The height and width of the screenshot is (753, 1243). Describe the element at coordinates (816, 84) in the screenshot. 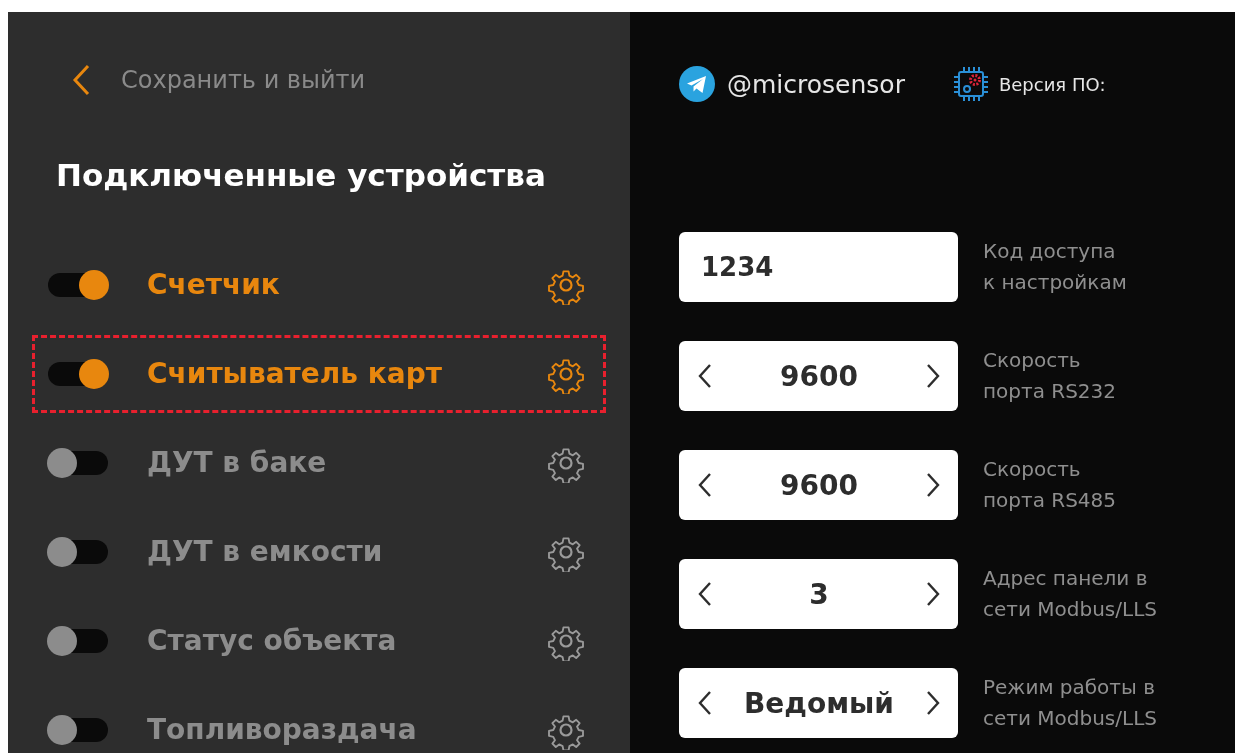

I see `telegram-handle: @microsensor` at that location.